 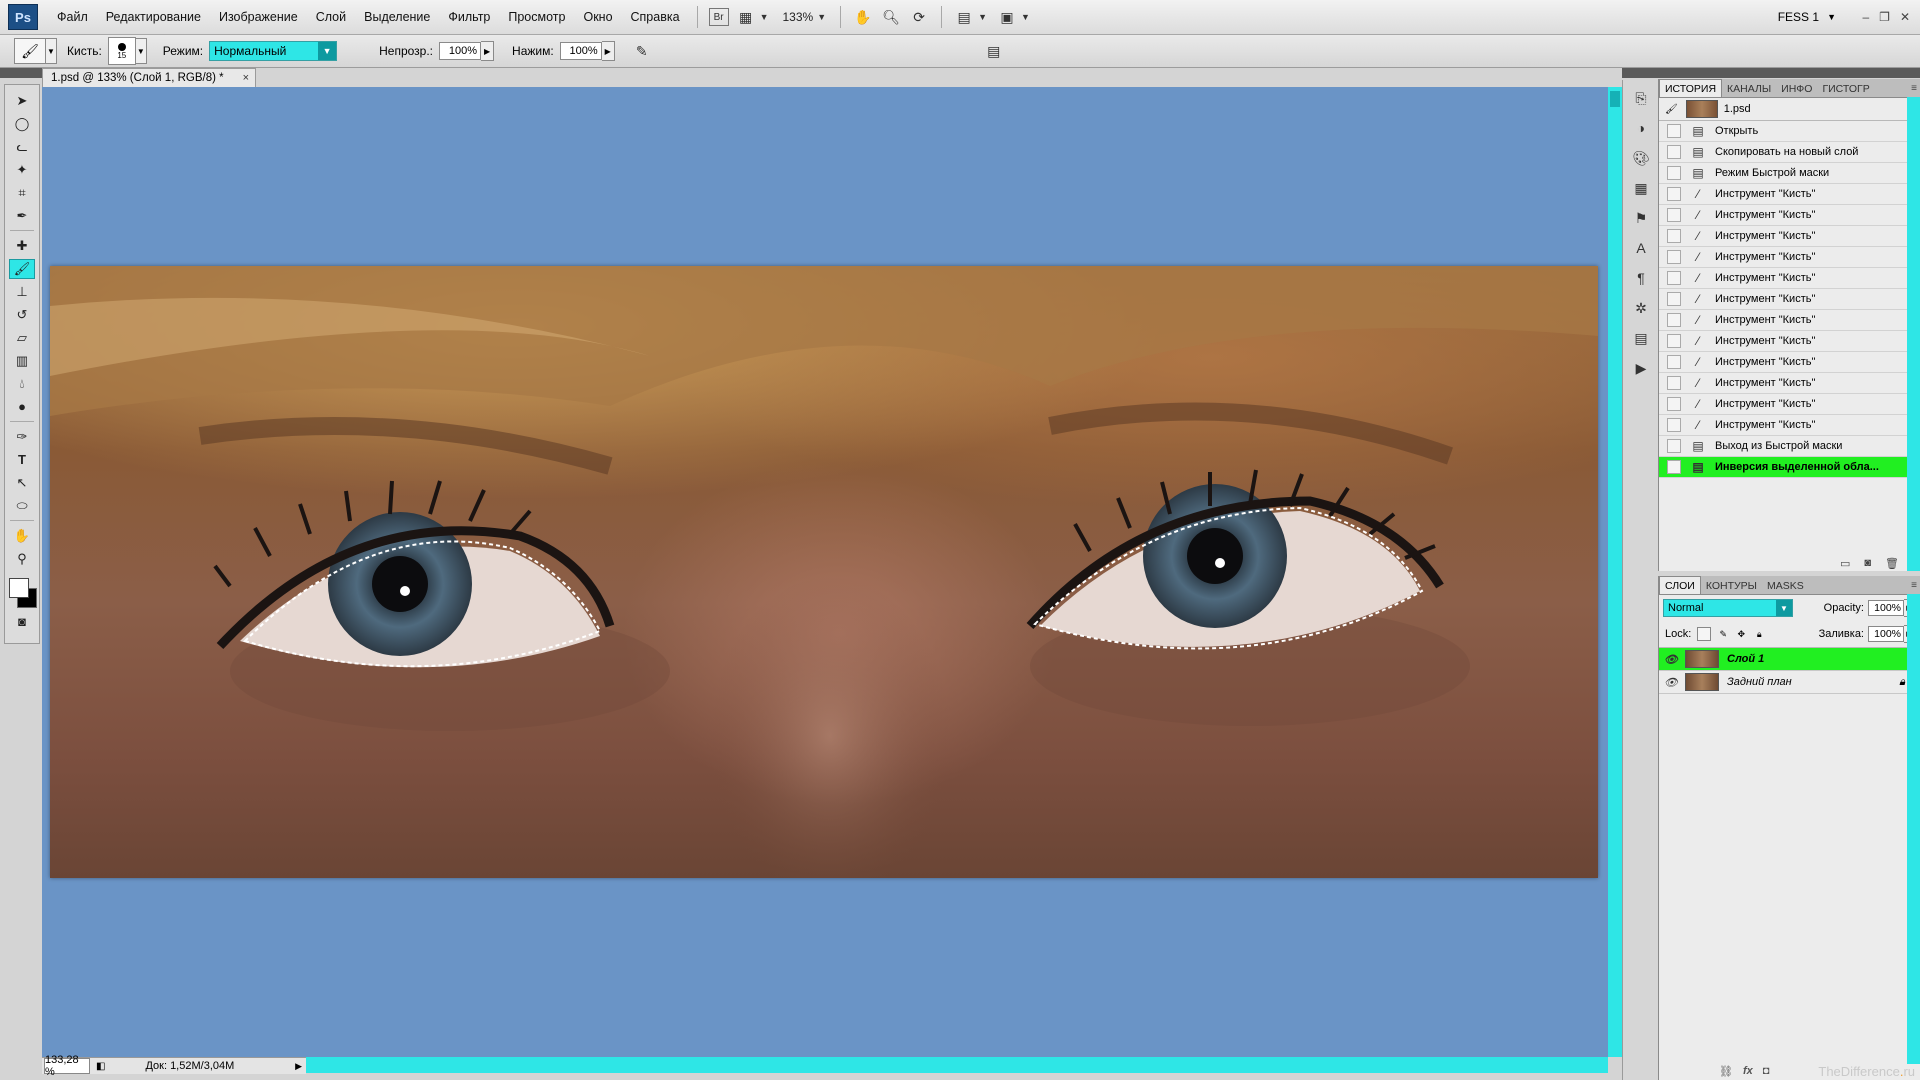 What do you see at coordinates (22, 338) in the screenshot?
I see `eraser-tool-icon: ▱` at bounding box center [22, 338].